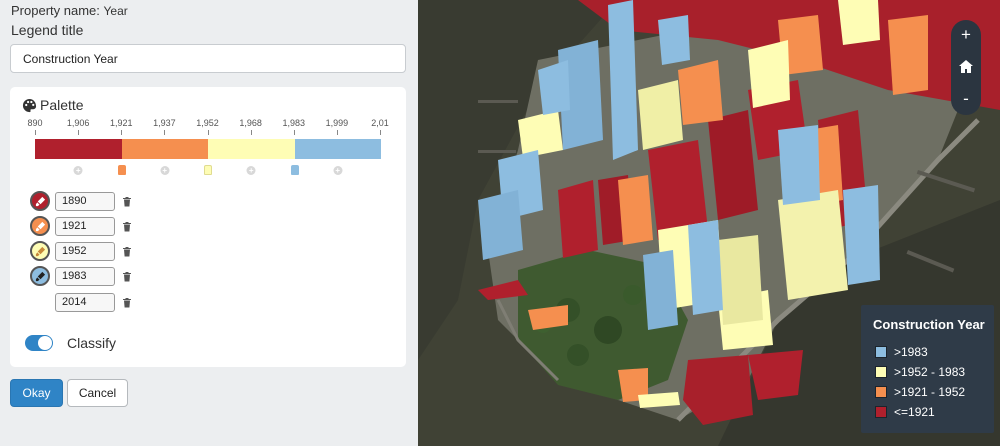 The width and height of the screenshot is (1000, 446). I want to click on okay-button: Okay, so click(36, 393).